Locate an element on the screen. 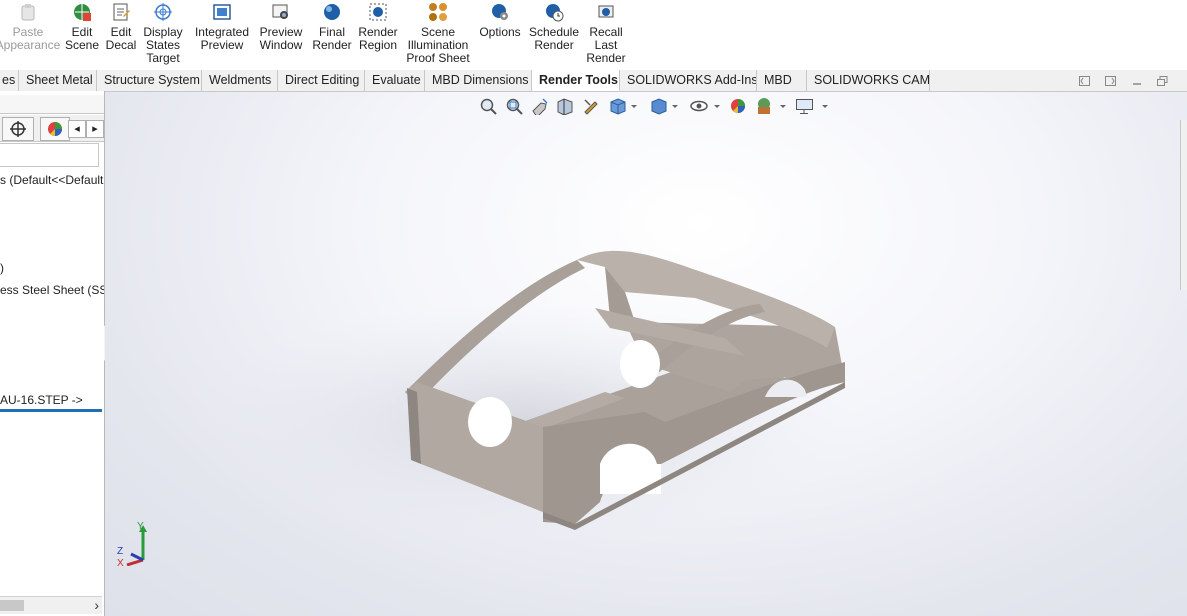 This screenshot has width=1187, height=616. display-states-target-button: Display States Target is located at coordinates (163, 32).